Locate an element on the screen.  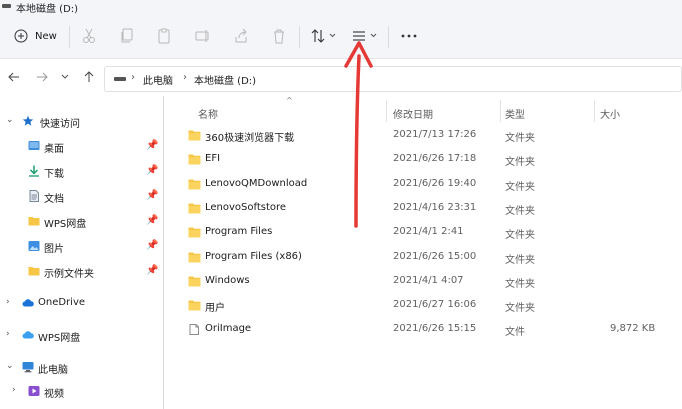
address-row: › 此电脑 › 本地磁盘 (D:) is located at coordinates (341, 77).